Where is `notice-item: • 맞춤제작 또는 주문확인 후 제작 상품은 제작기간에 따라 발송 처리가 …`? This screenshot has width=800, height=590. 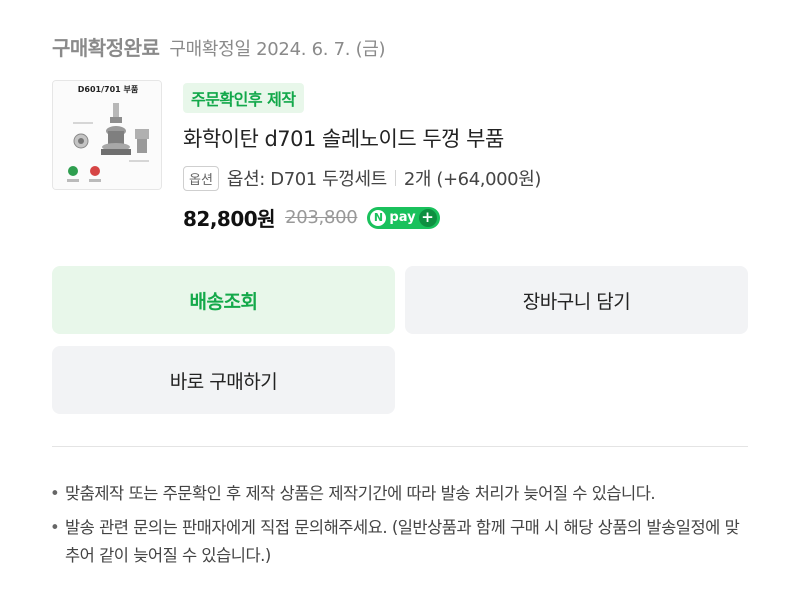
notice-item: • 맞춤제작 또는 주문확인 후 제작 상품은 제작기간에 따라 발송 처리가 … is located at coordinates (400, 494).